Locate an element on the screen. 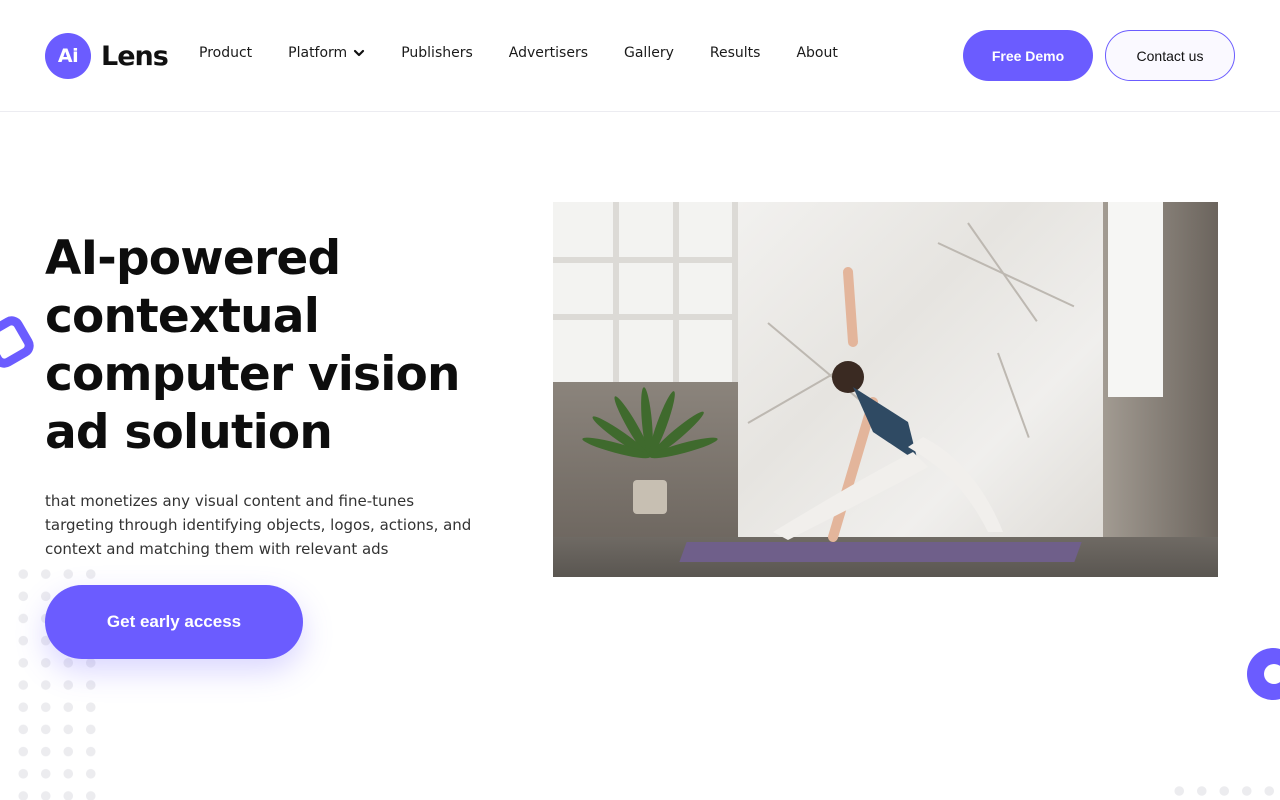  contact-us-button: Contact us is located at coordinates (1170, 55).